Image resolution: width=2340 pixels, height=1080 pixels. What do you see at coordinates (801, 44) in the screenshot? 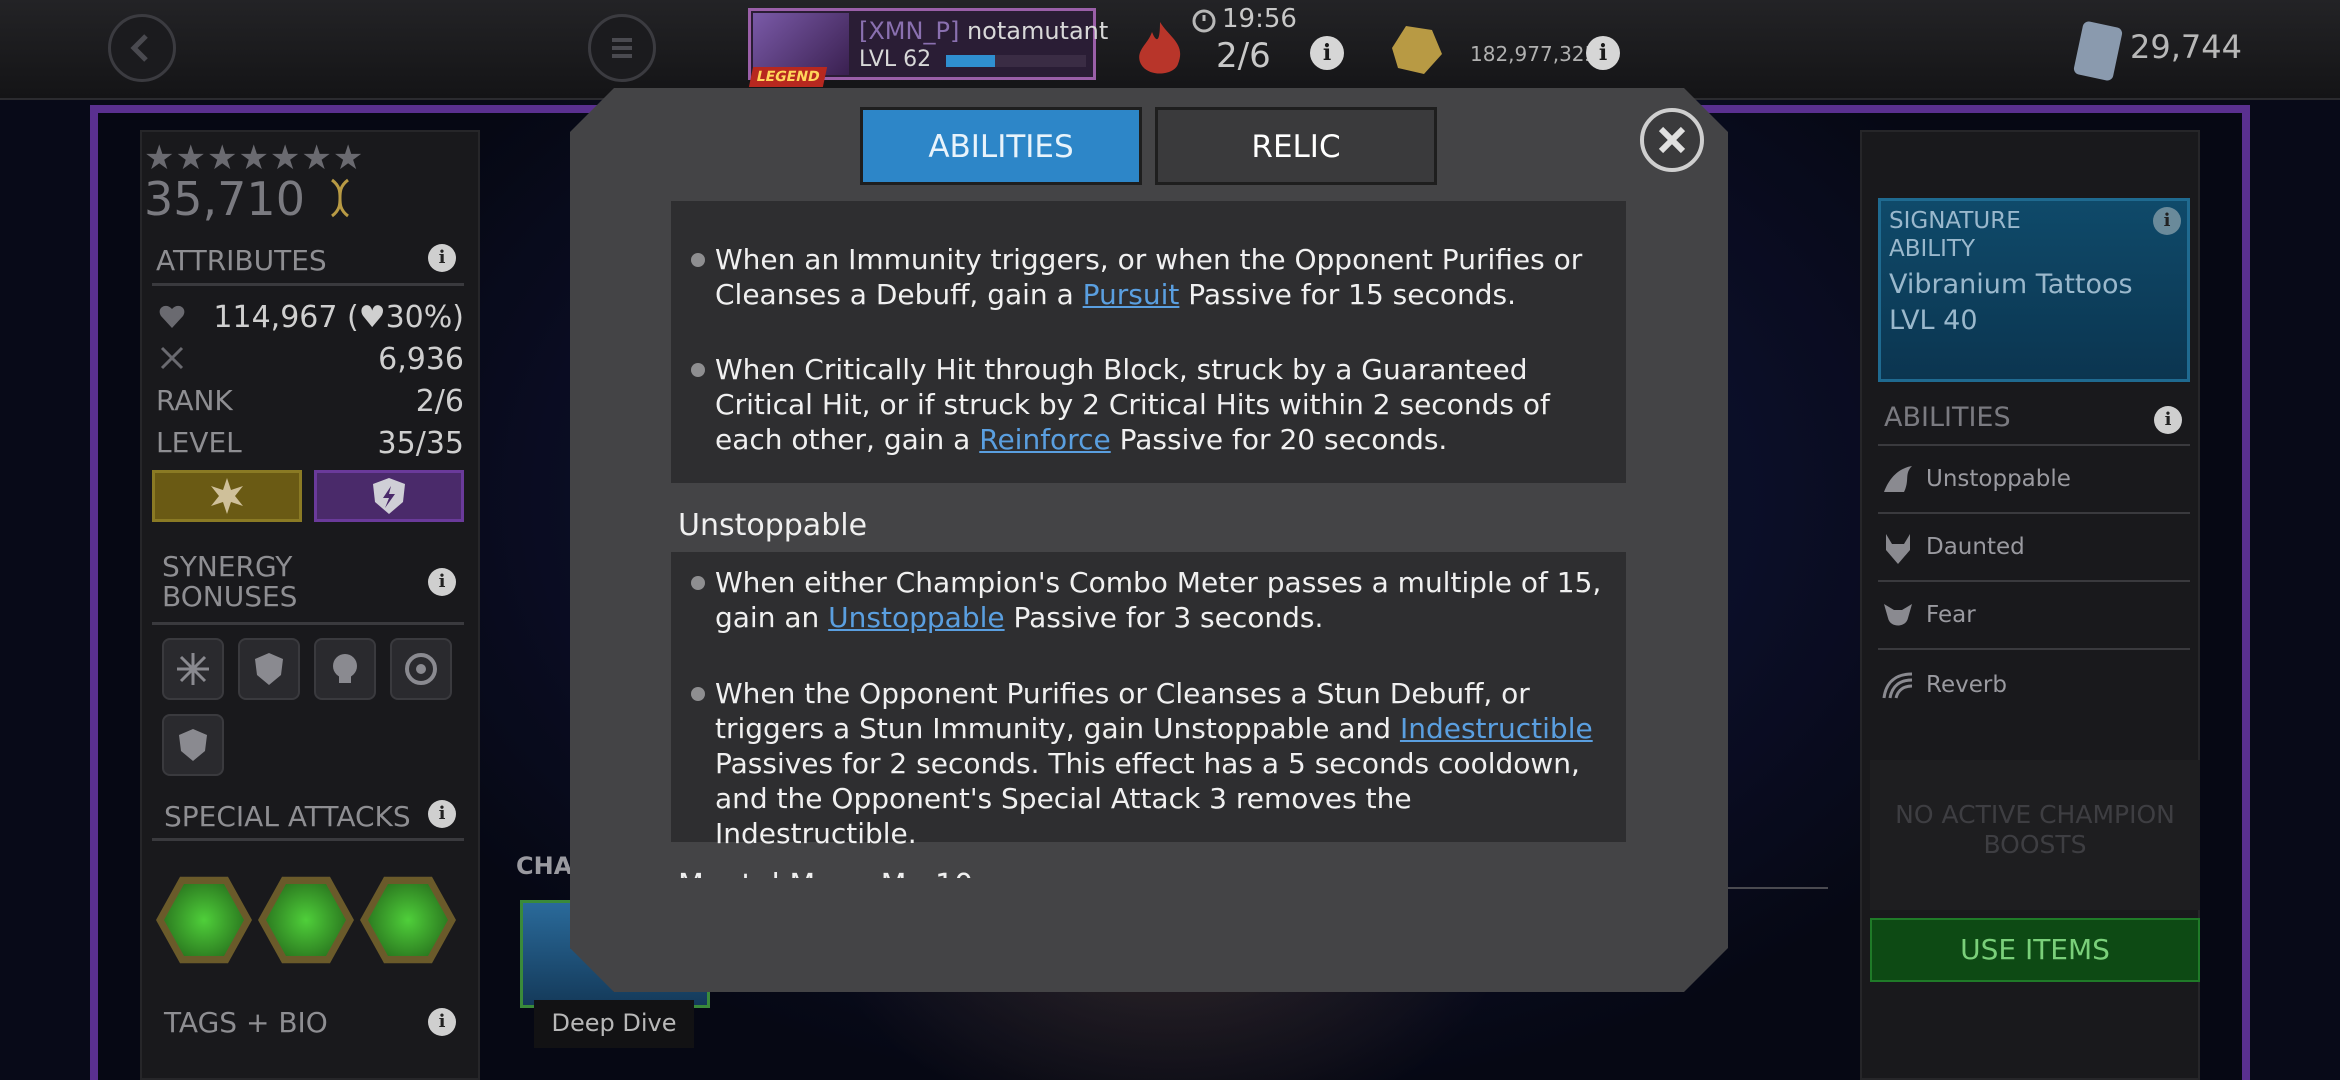
I see `player-avatar` at bounding box center [801, 44].